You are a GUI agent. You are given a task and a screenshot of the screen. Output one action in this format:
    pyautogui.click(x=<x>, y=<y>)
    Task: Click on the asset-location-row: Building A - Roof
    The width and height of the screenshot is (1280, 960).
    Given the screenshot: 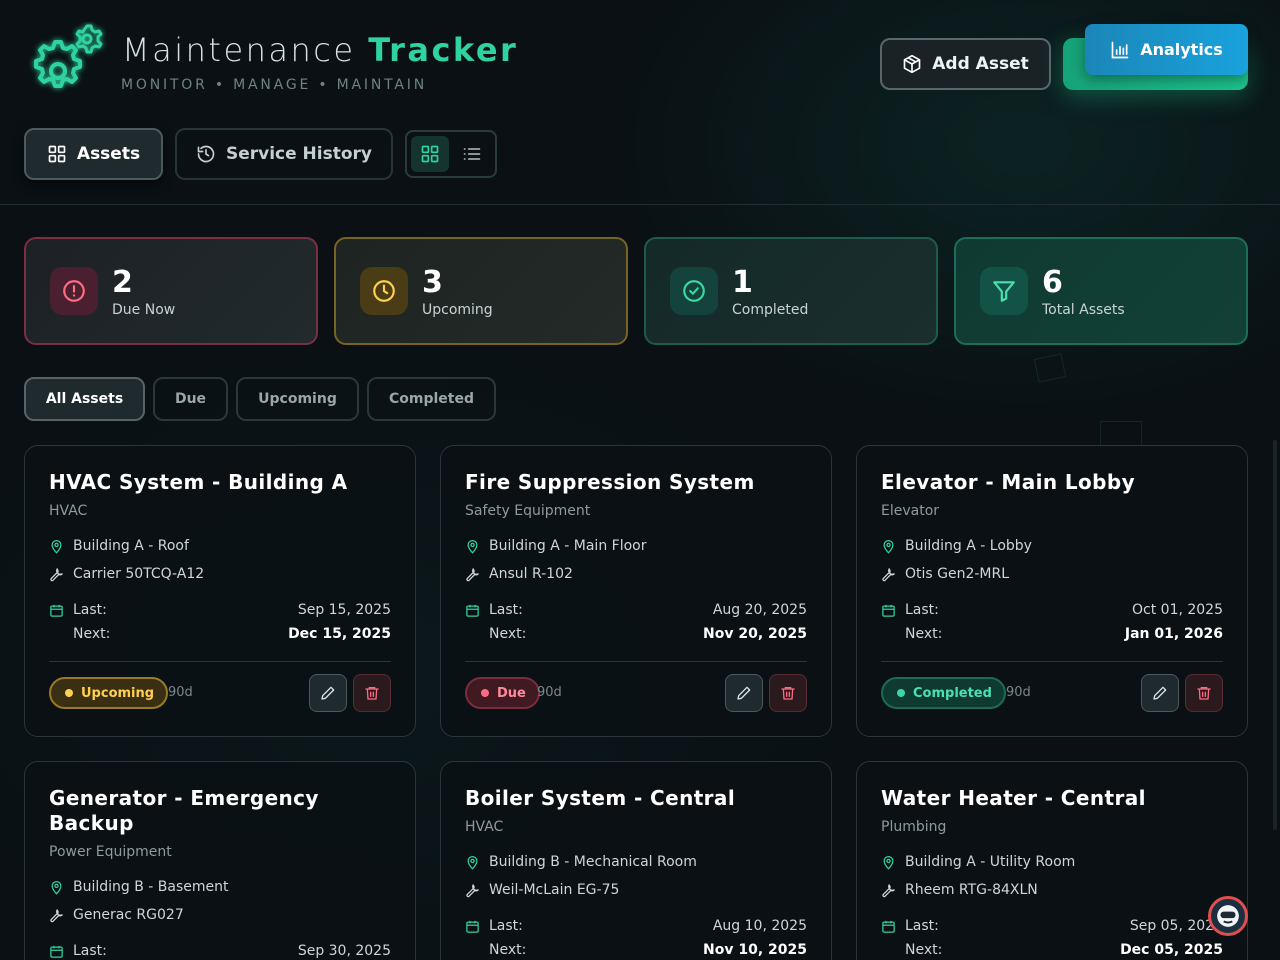 What is the action you would take?
    pyautogui.click(x=220, y=546)
    